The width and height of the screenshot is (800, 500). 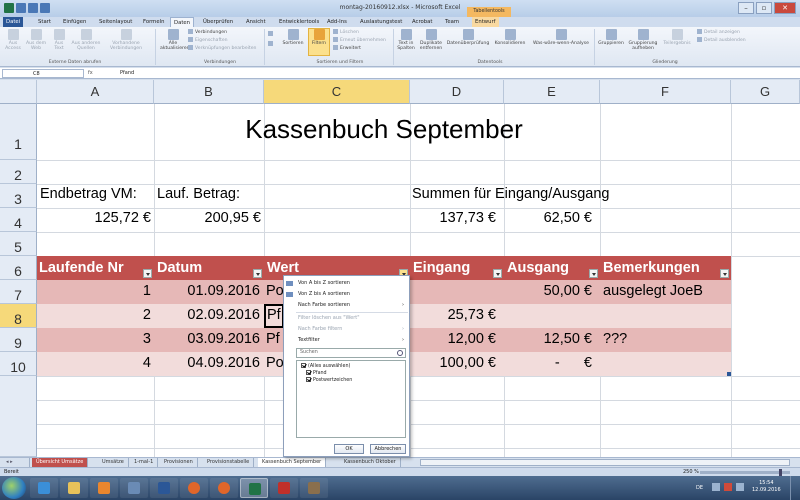 I want to click on sort-za-small-button, so click(x=271, y=44).